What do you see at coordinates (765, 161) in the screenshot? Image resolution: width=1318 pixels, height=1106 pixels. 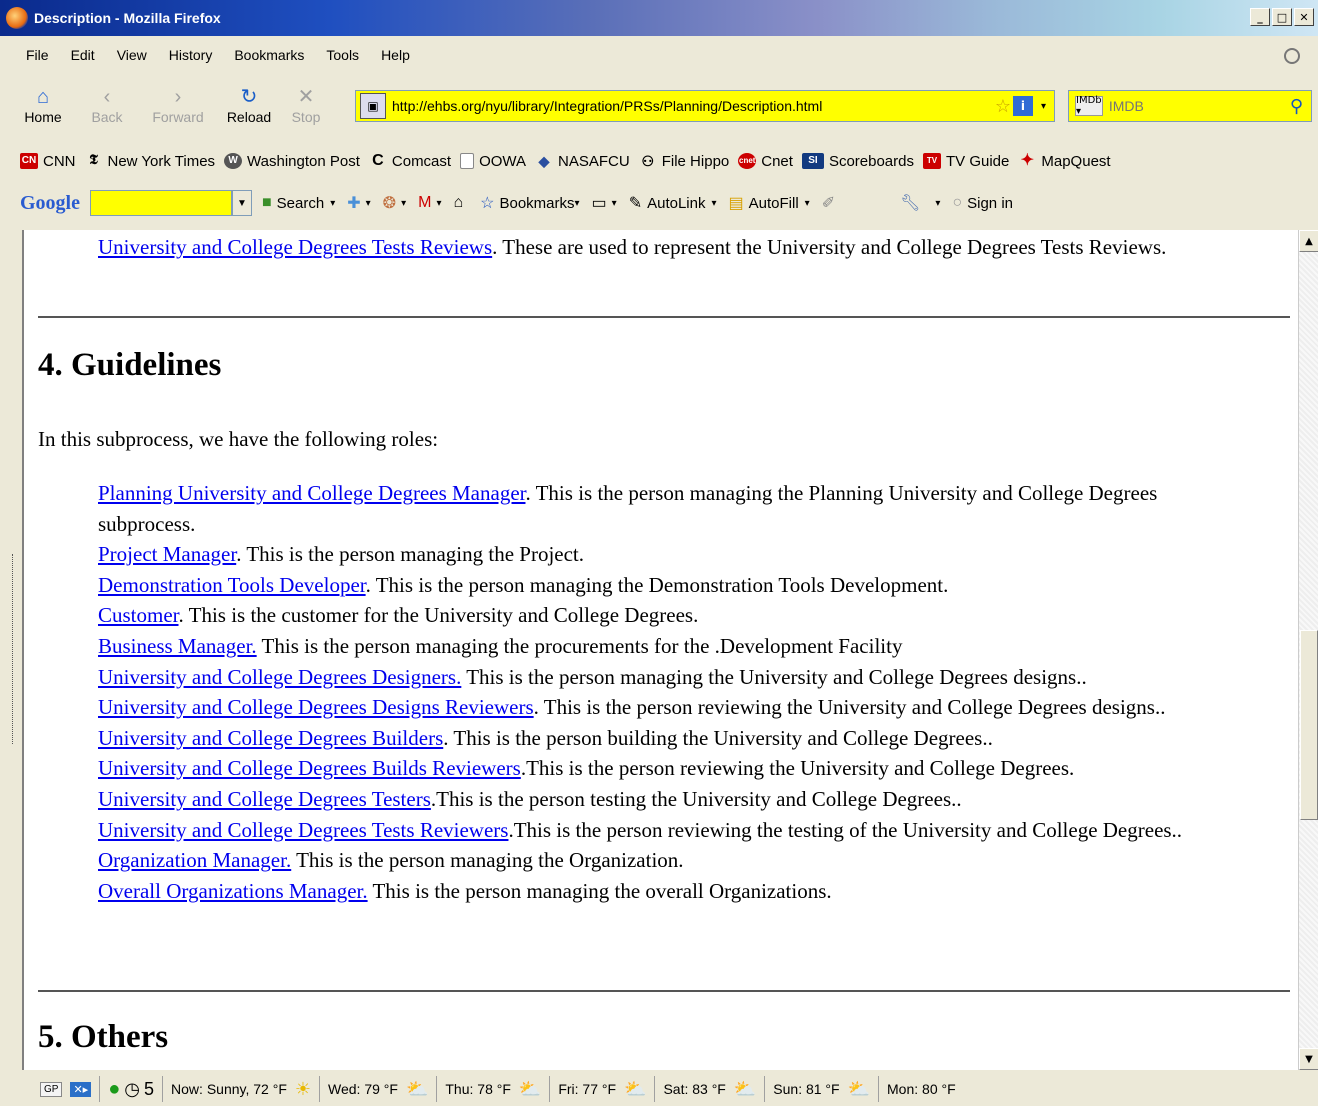 I see `bookmark-cnet: cnet Cnet` at bounding box center [765, 161].